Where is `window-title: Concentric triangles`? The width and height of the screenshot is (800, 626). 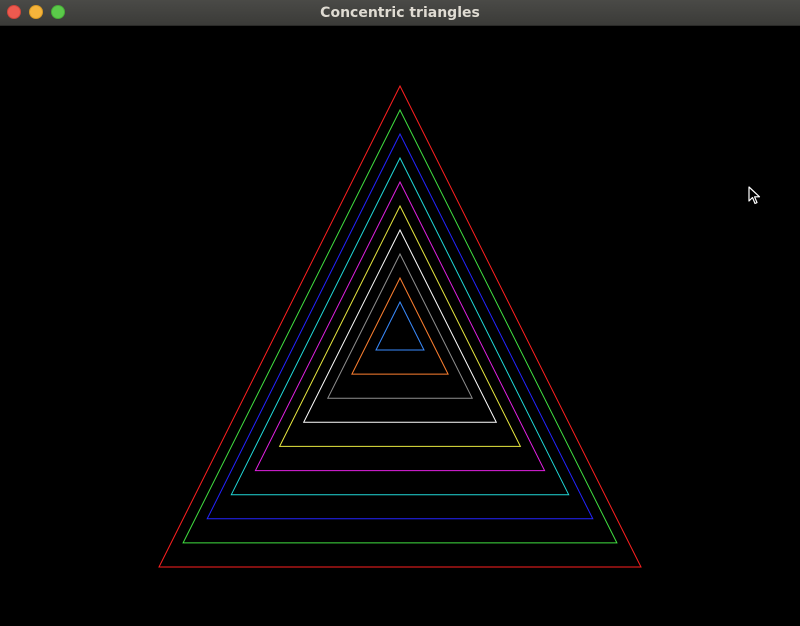 window-title: Concentric triangles is located at coordinates (400, 13).